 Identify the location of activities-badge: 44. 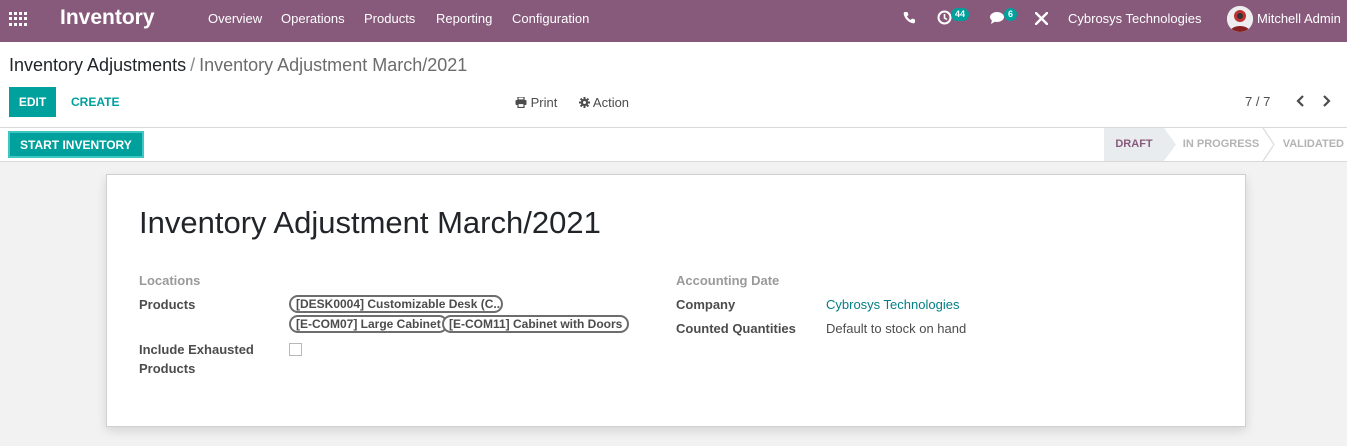
(960, 14).